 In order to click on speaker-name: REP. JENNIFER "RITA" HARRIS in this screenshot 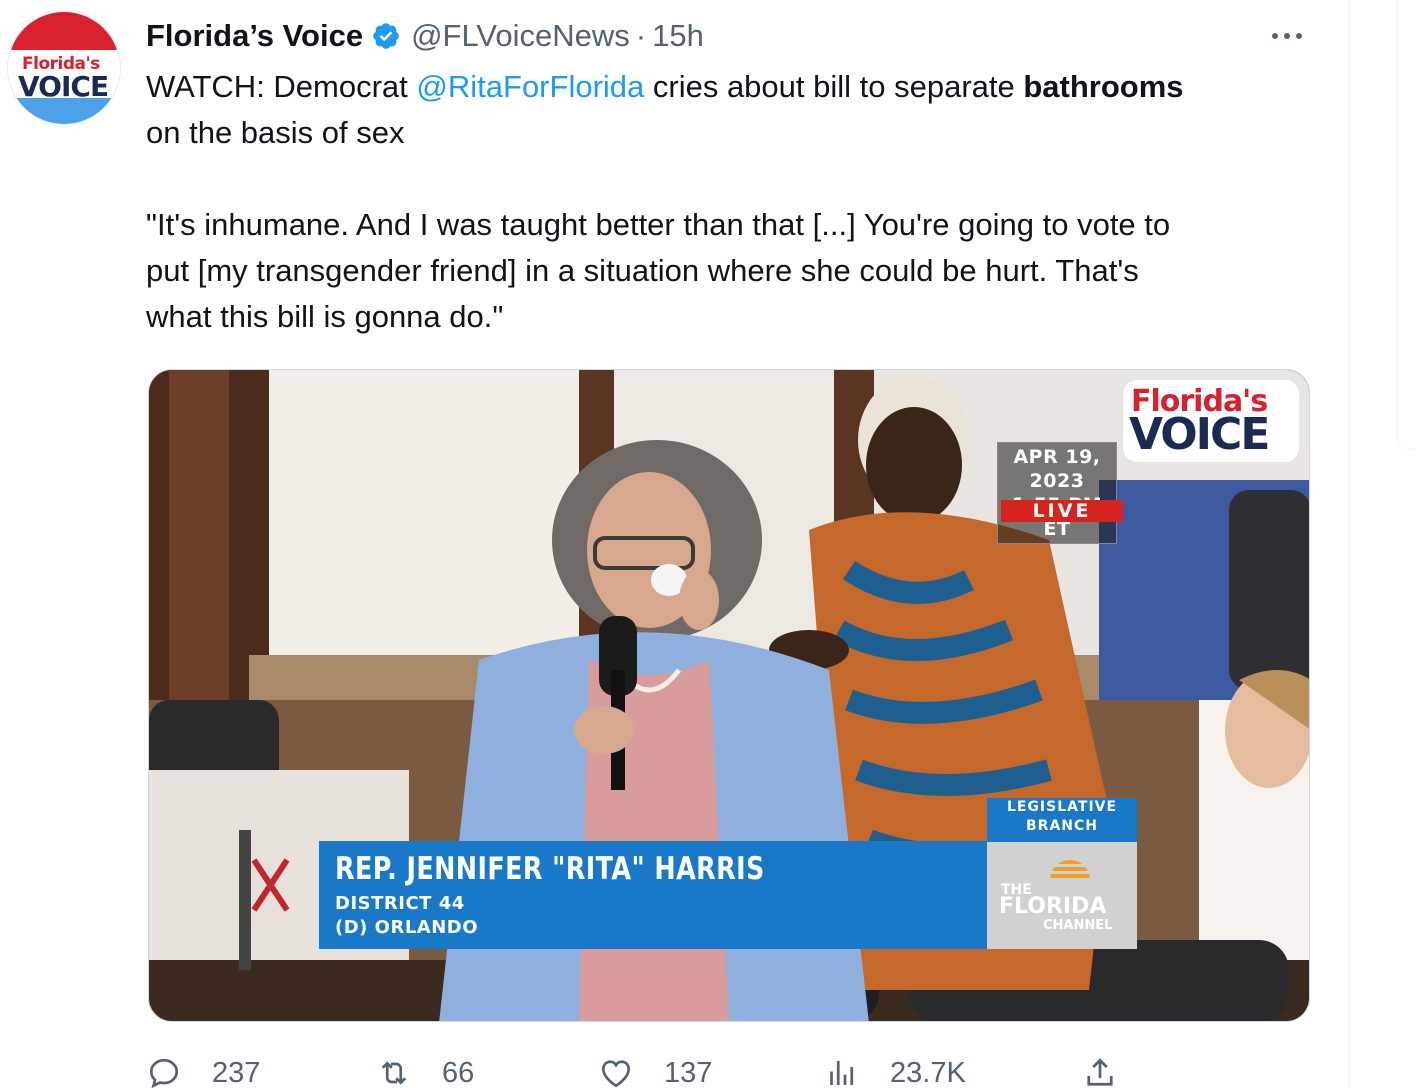, I will do `click(550, 869)`.